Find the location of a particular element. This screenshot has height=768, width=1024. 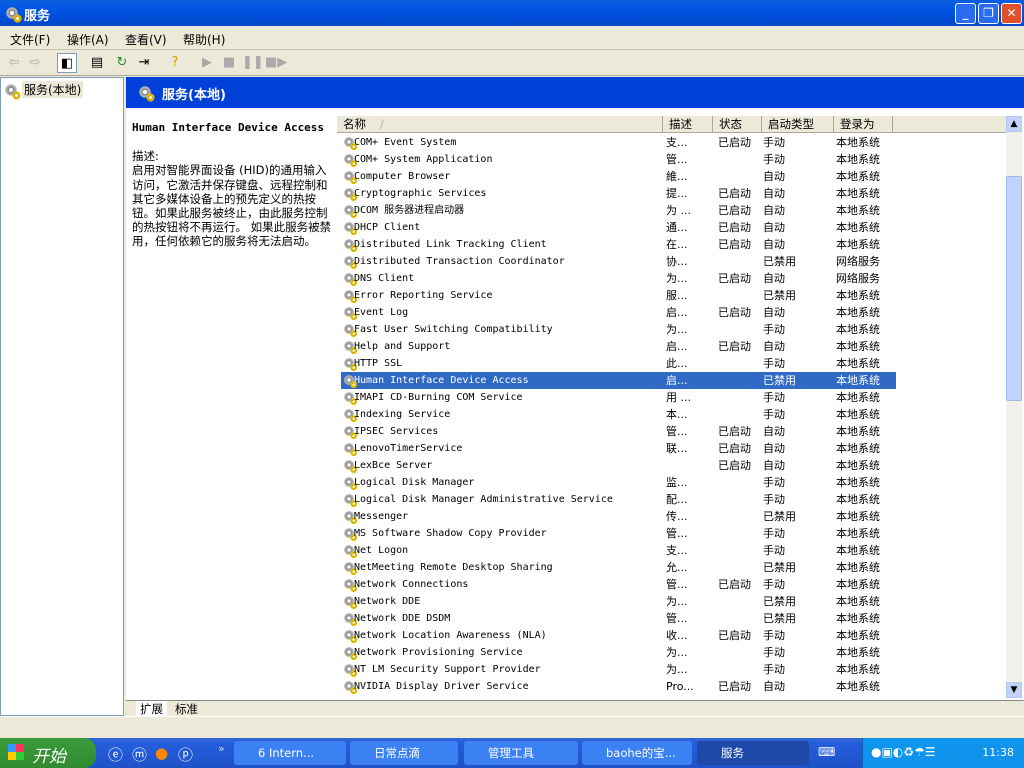

tab-extended: 扩展 is located at coordinates (151, 709).